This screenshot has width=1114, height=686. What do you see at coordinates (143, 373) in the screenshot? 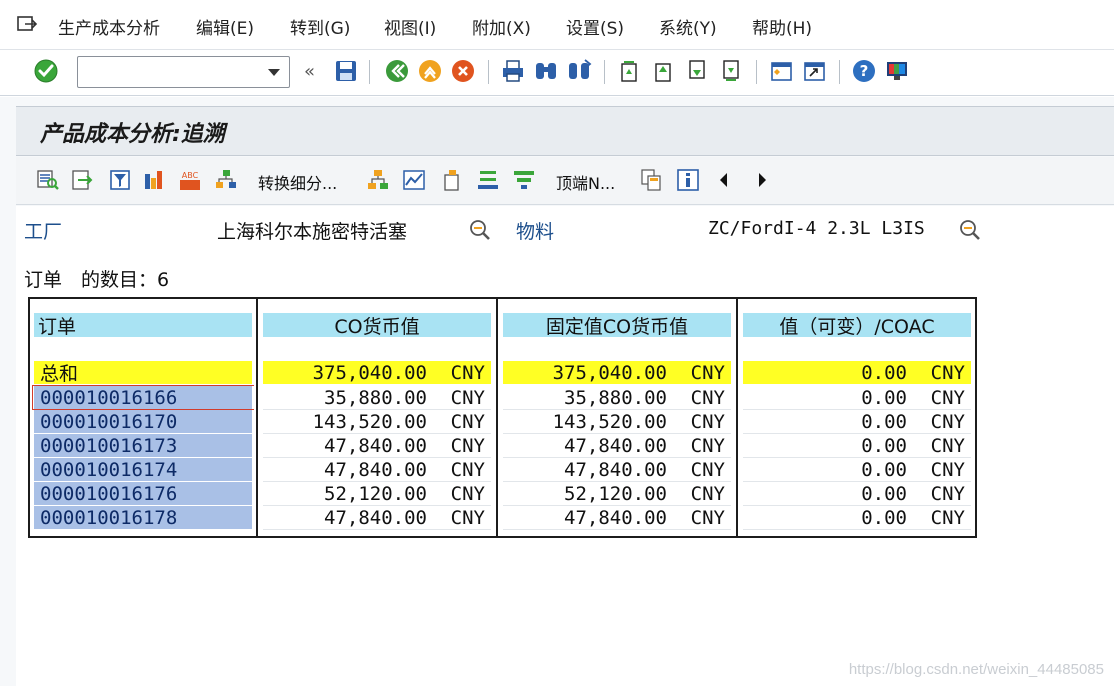
I see `total-row-label: 总和` at bounding box center [143, 373].